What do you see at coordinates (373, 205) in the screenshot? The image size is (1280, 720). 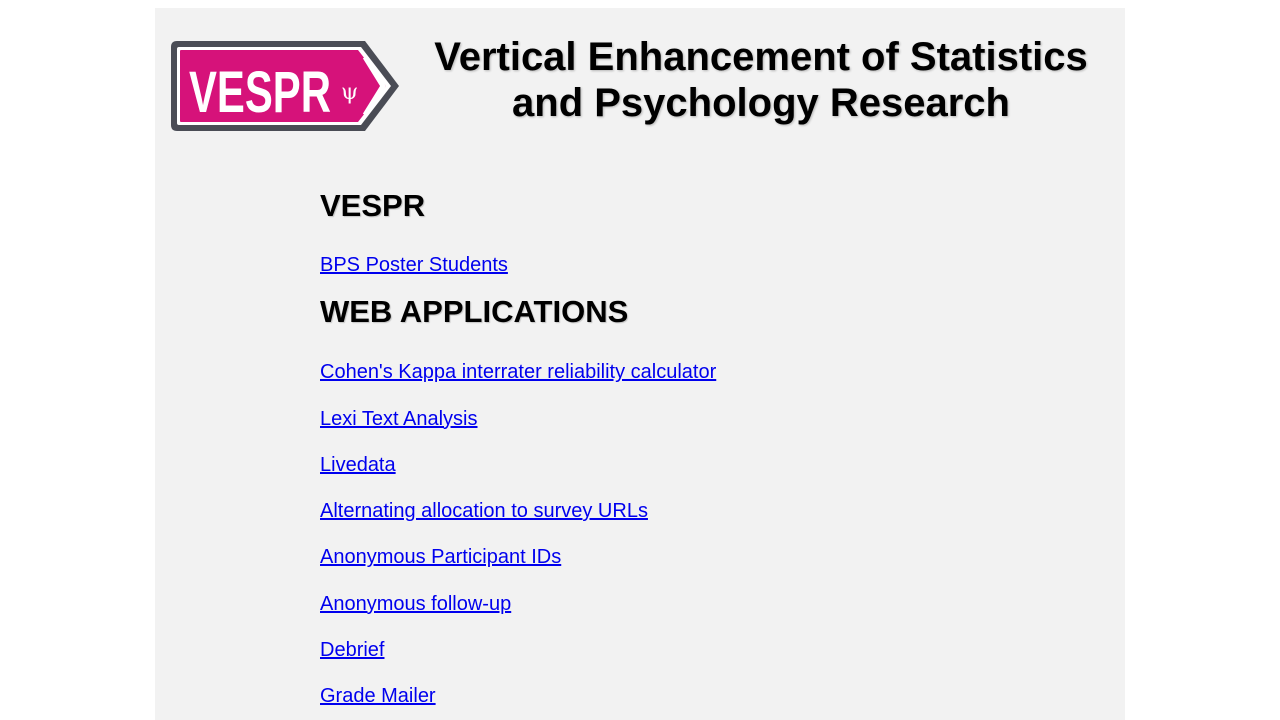 I see `section-heading-vespr: VESPR` at bounding box center [373, 205].